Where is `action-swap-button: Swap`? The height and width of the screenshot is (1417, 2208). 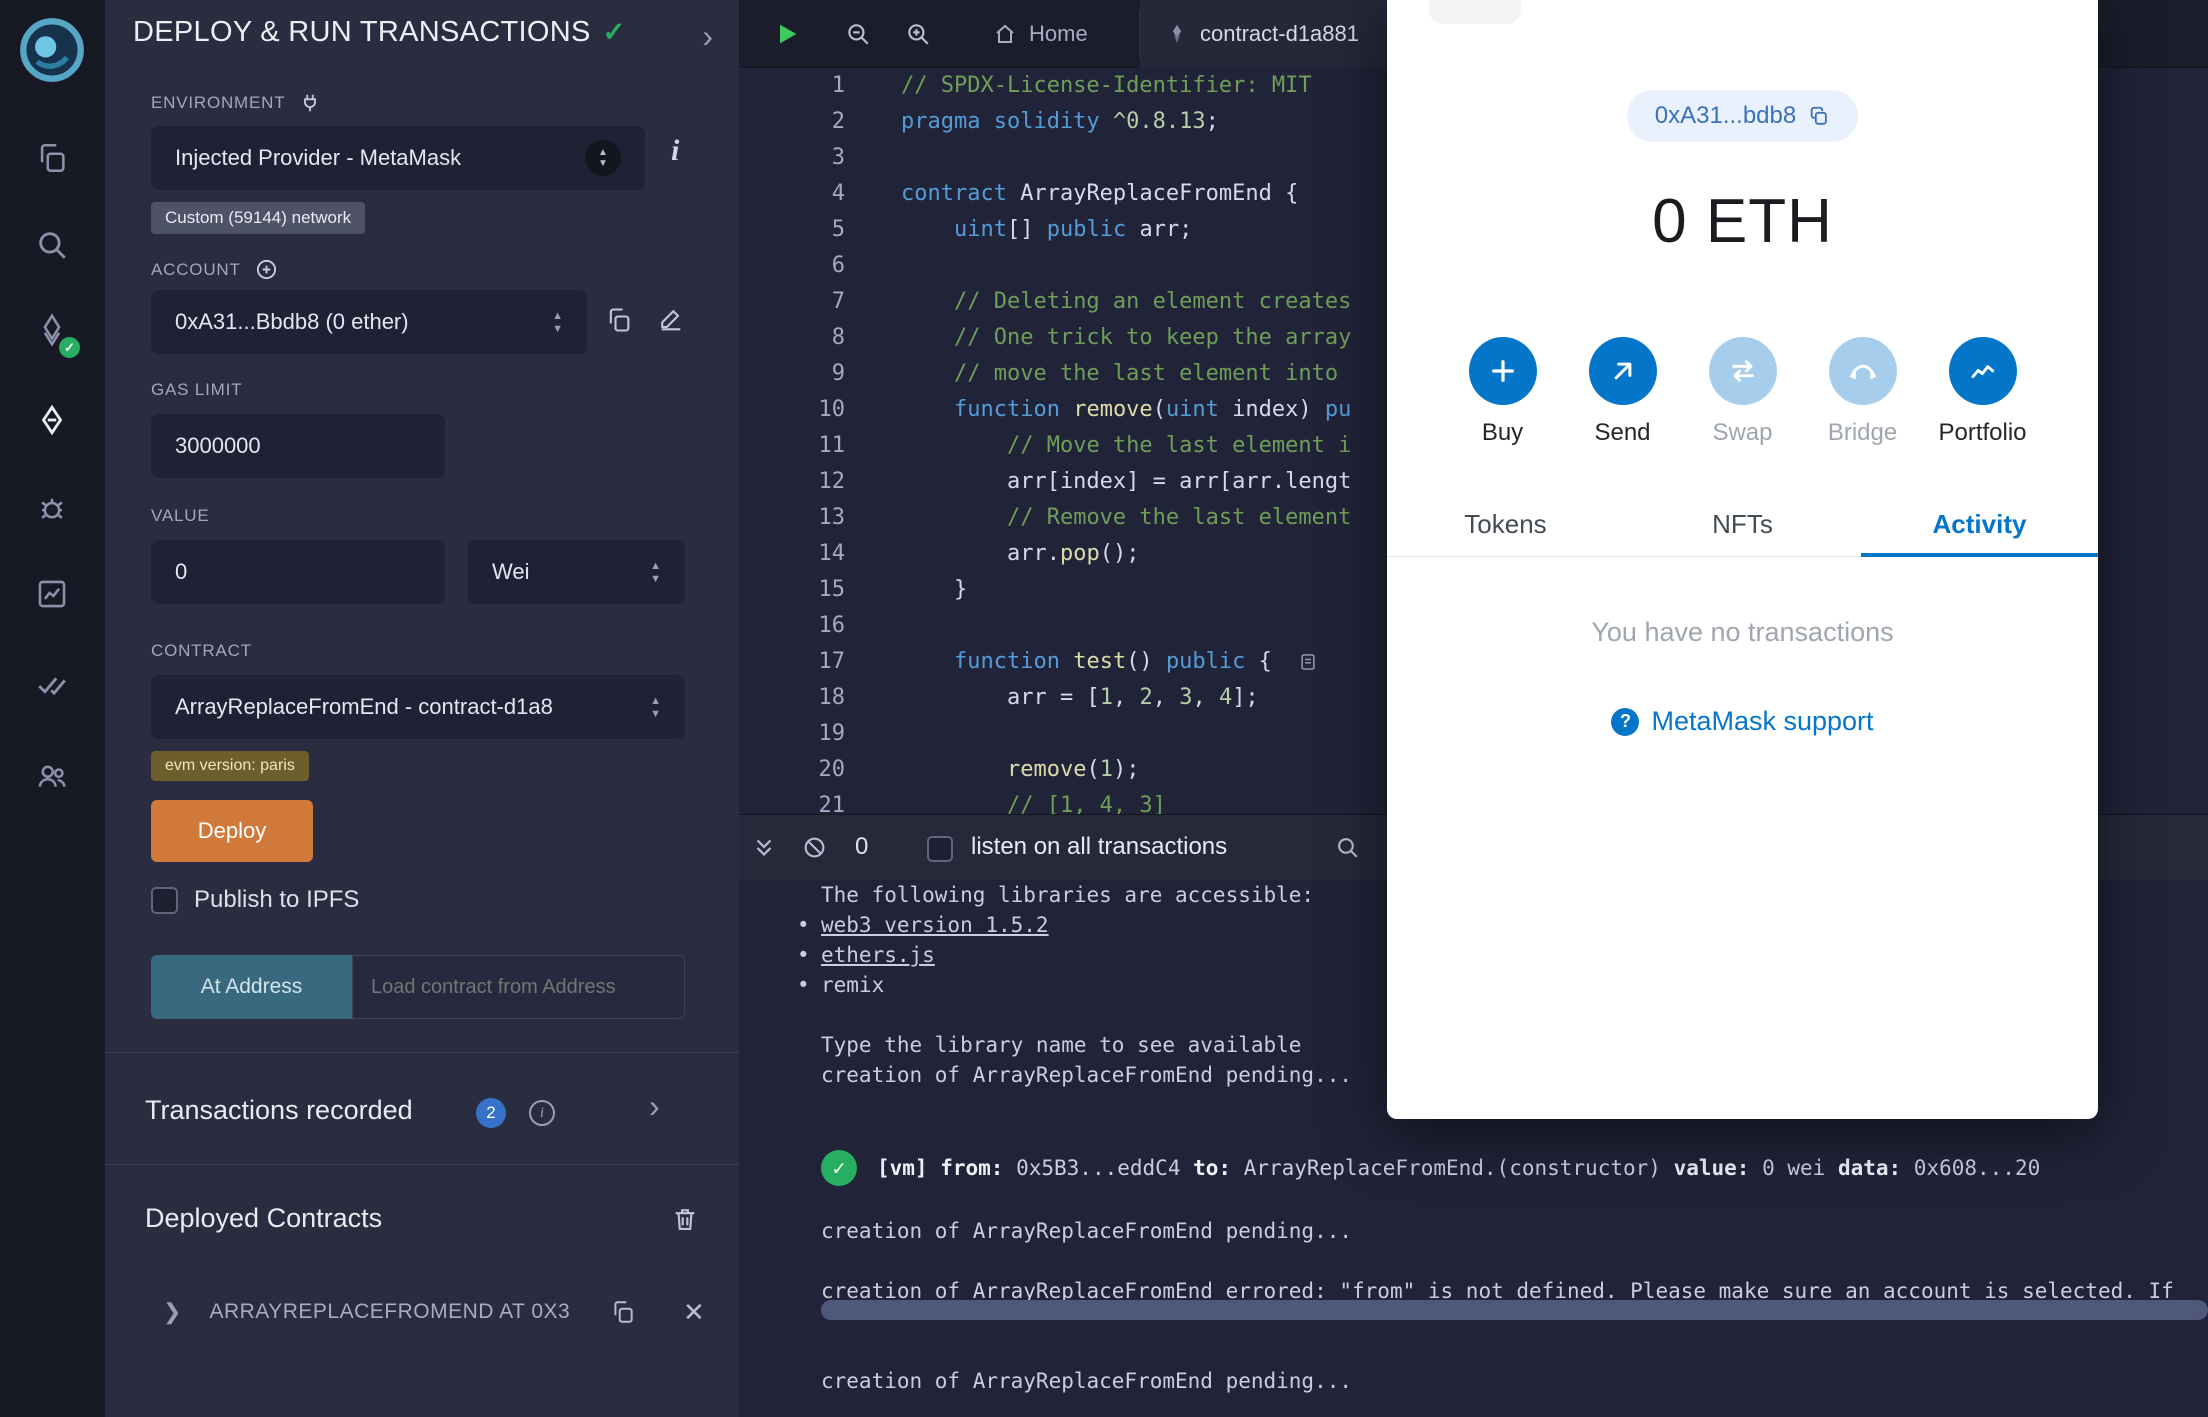 action-swap-button: Swap is located at coordinates (1743, 392).